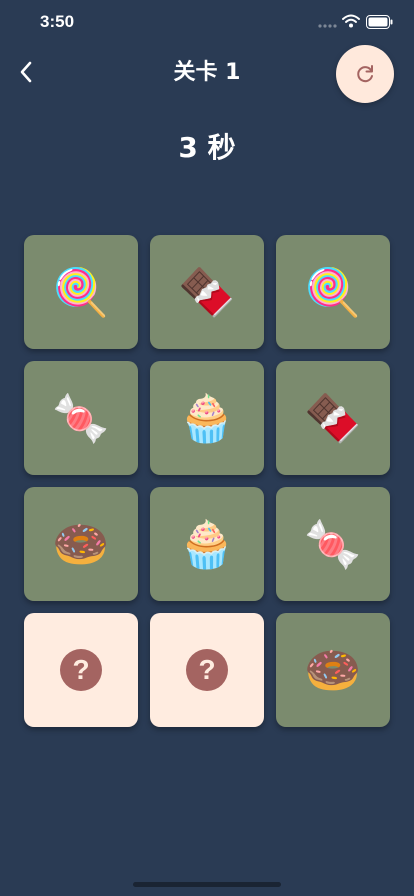 The image size is (414, 896). I want to click on status-bar: 3:50, so click(207, 22).